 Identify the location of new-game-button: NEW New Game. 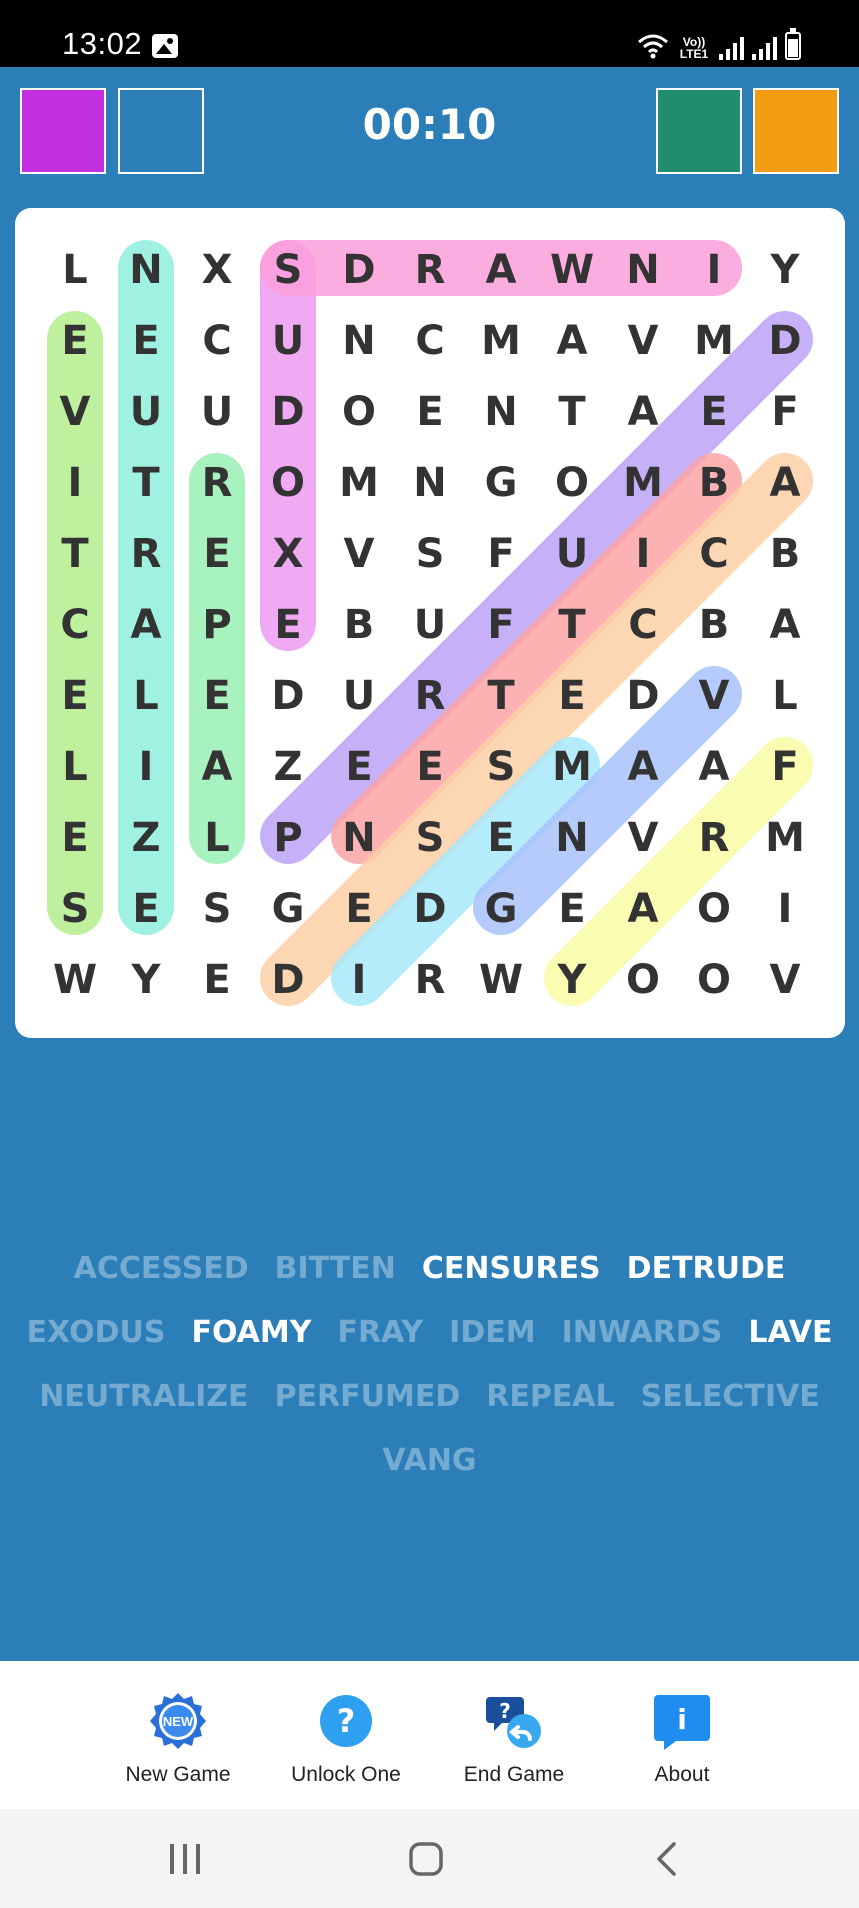
(178, 1735).